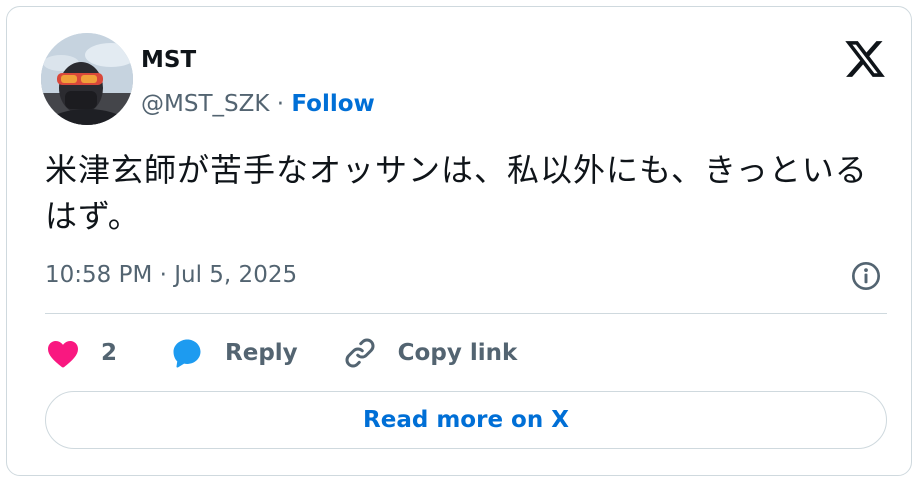  Describe the element at coordinates (332, 104) in the screenshot. I see `follow-button: Follow` at that location.